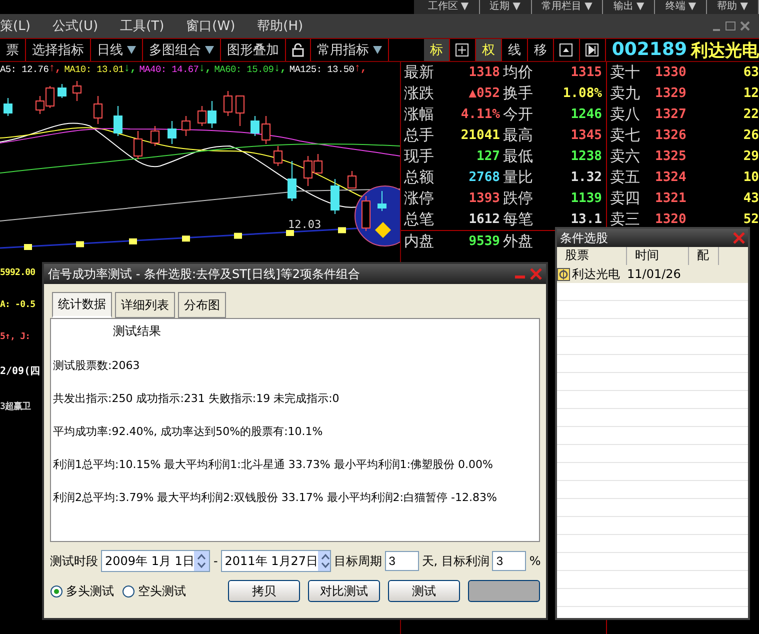 The width and height of the screenshot is (759, 634). Describe the element at coordinates (518, 135) in the screenshot. I see `quote-label: 最高` at that location.